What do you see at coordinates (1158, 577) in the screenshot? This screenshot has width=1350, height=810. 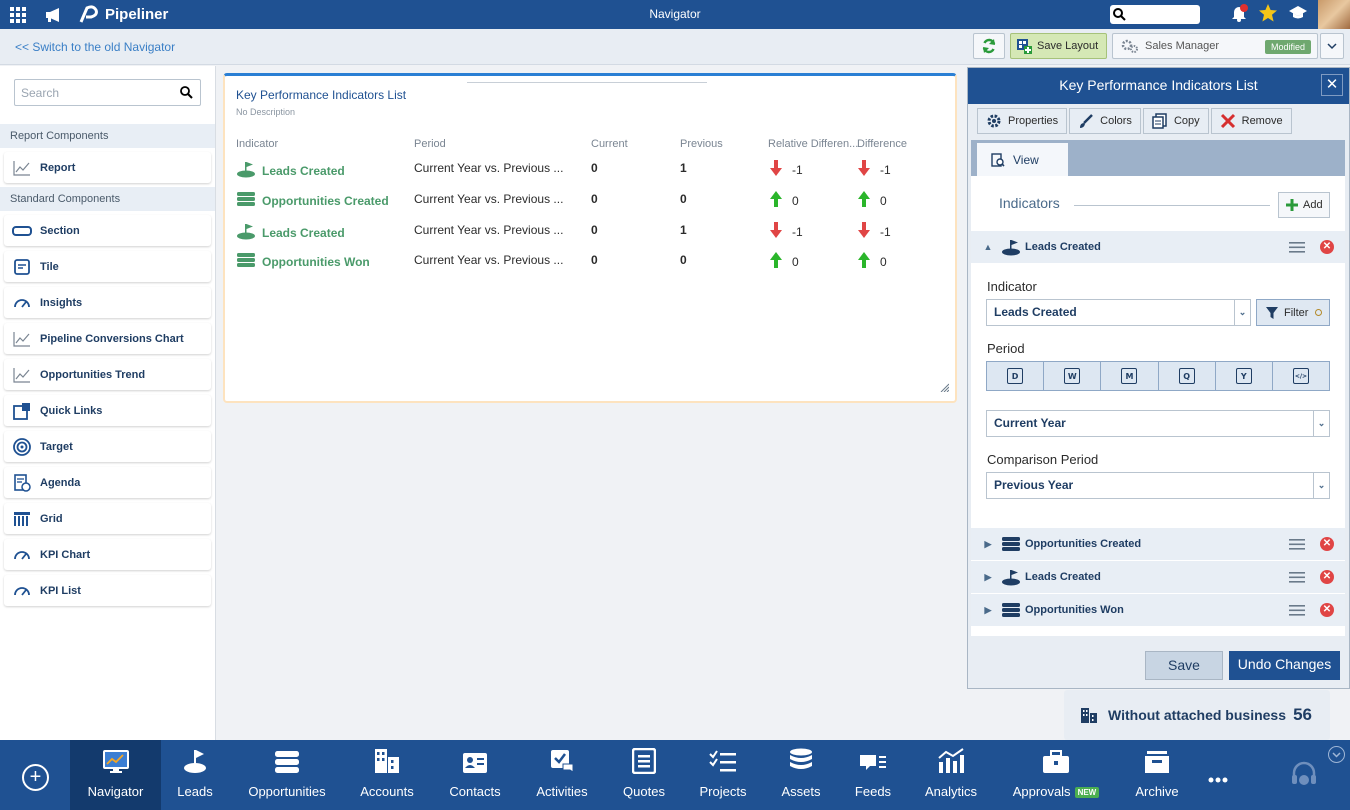 I see `indicator-row-collapsed: ▶ Leads Created ✕` at bounding box center [1158, 577].